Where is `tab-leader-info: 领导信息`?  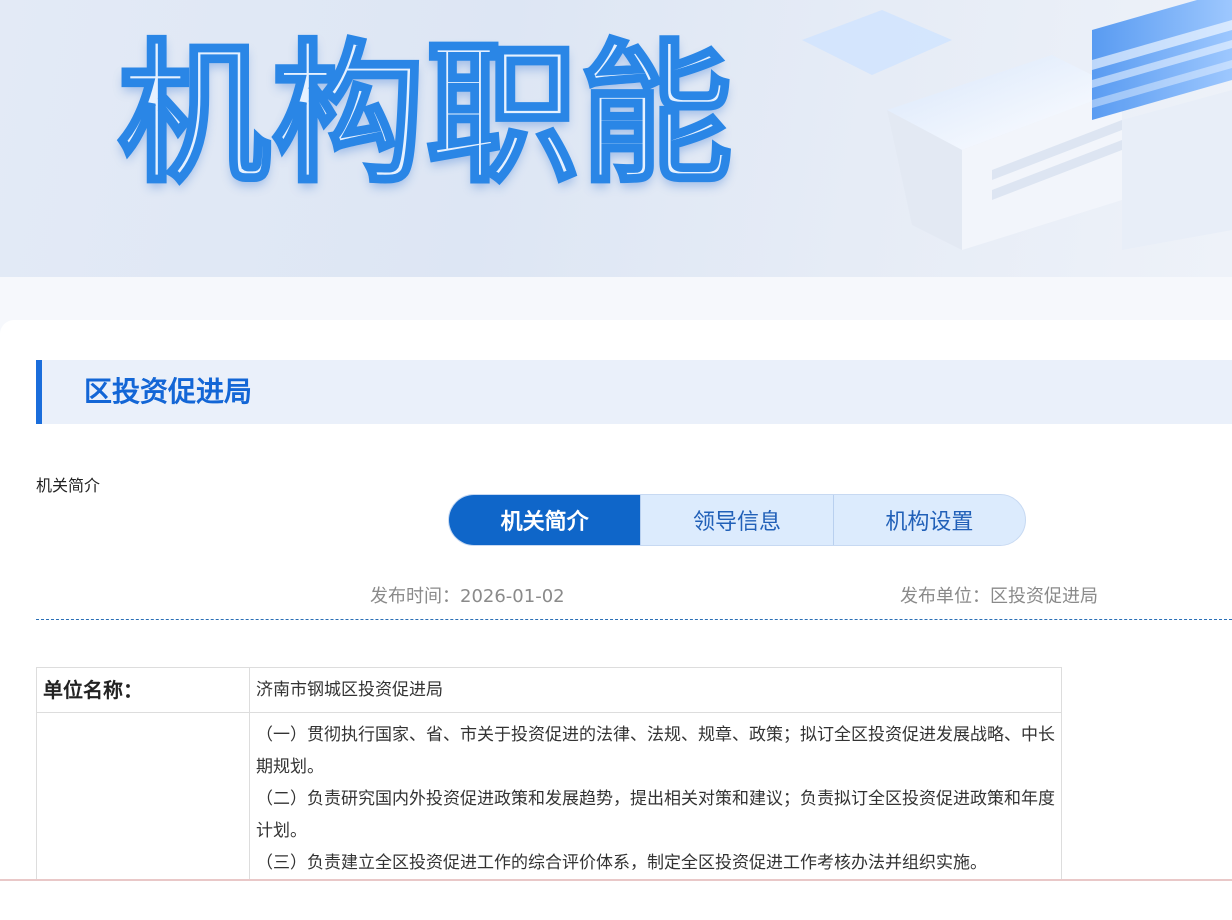 tab-leader-info: 领导信息 is located at coordinates (736, 520).